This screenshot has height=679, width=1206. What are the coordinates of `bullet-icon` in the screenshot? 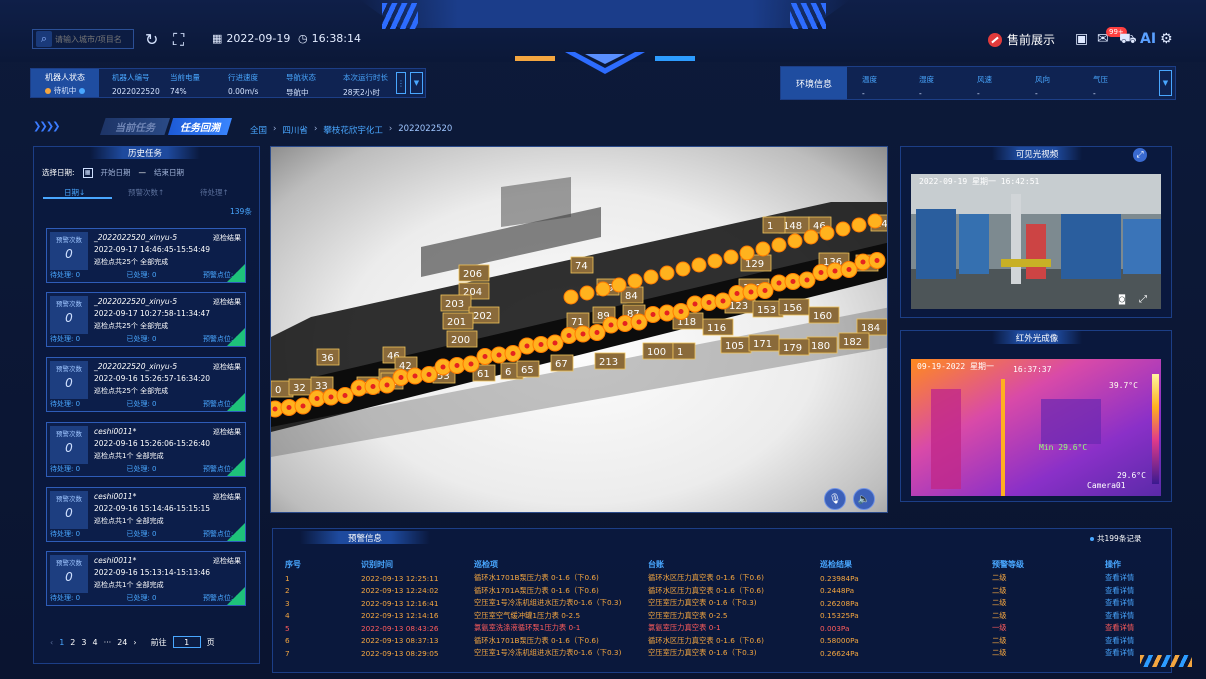 It's located at (1092, 538).